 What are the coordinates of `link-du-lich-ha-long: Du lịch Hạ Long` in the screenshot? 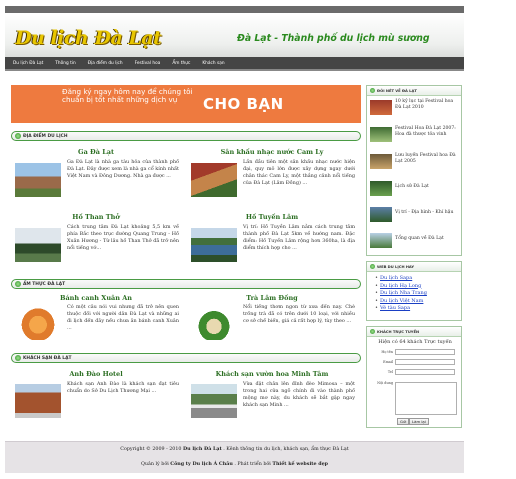 It's located at (401, 287).